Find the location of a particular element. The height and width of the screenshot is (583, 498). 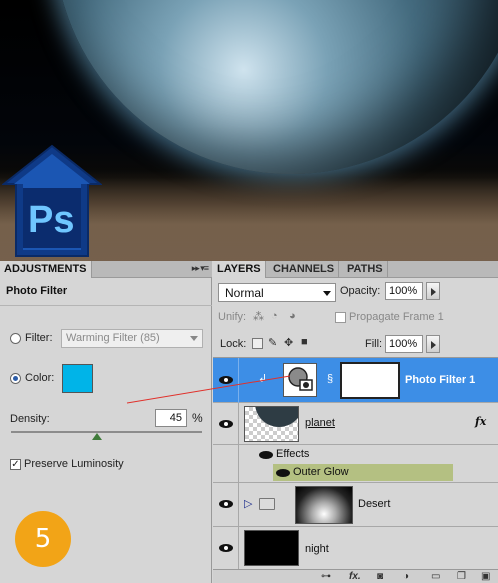

adjustment-title: Photo Filter is located at coordinates (37, 291).